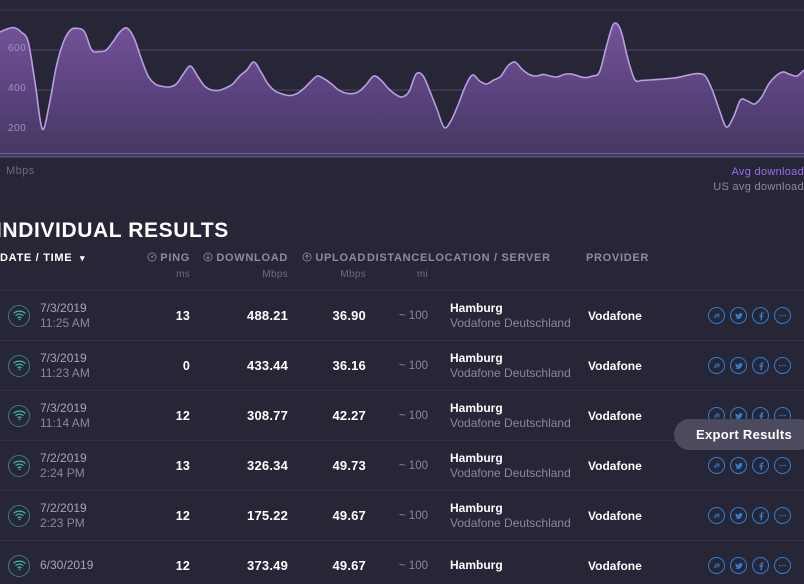 The image size is (804, 584). I want to click on column-header-upload: UPLOAD Mbps, so click(327, 271).